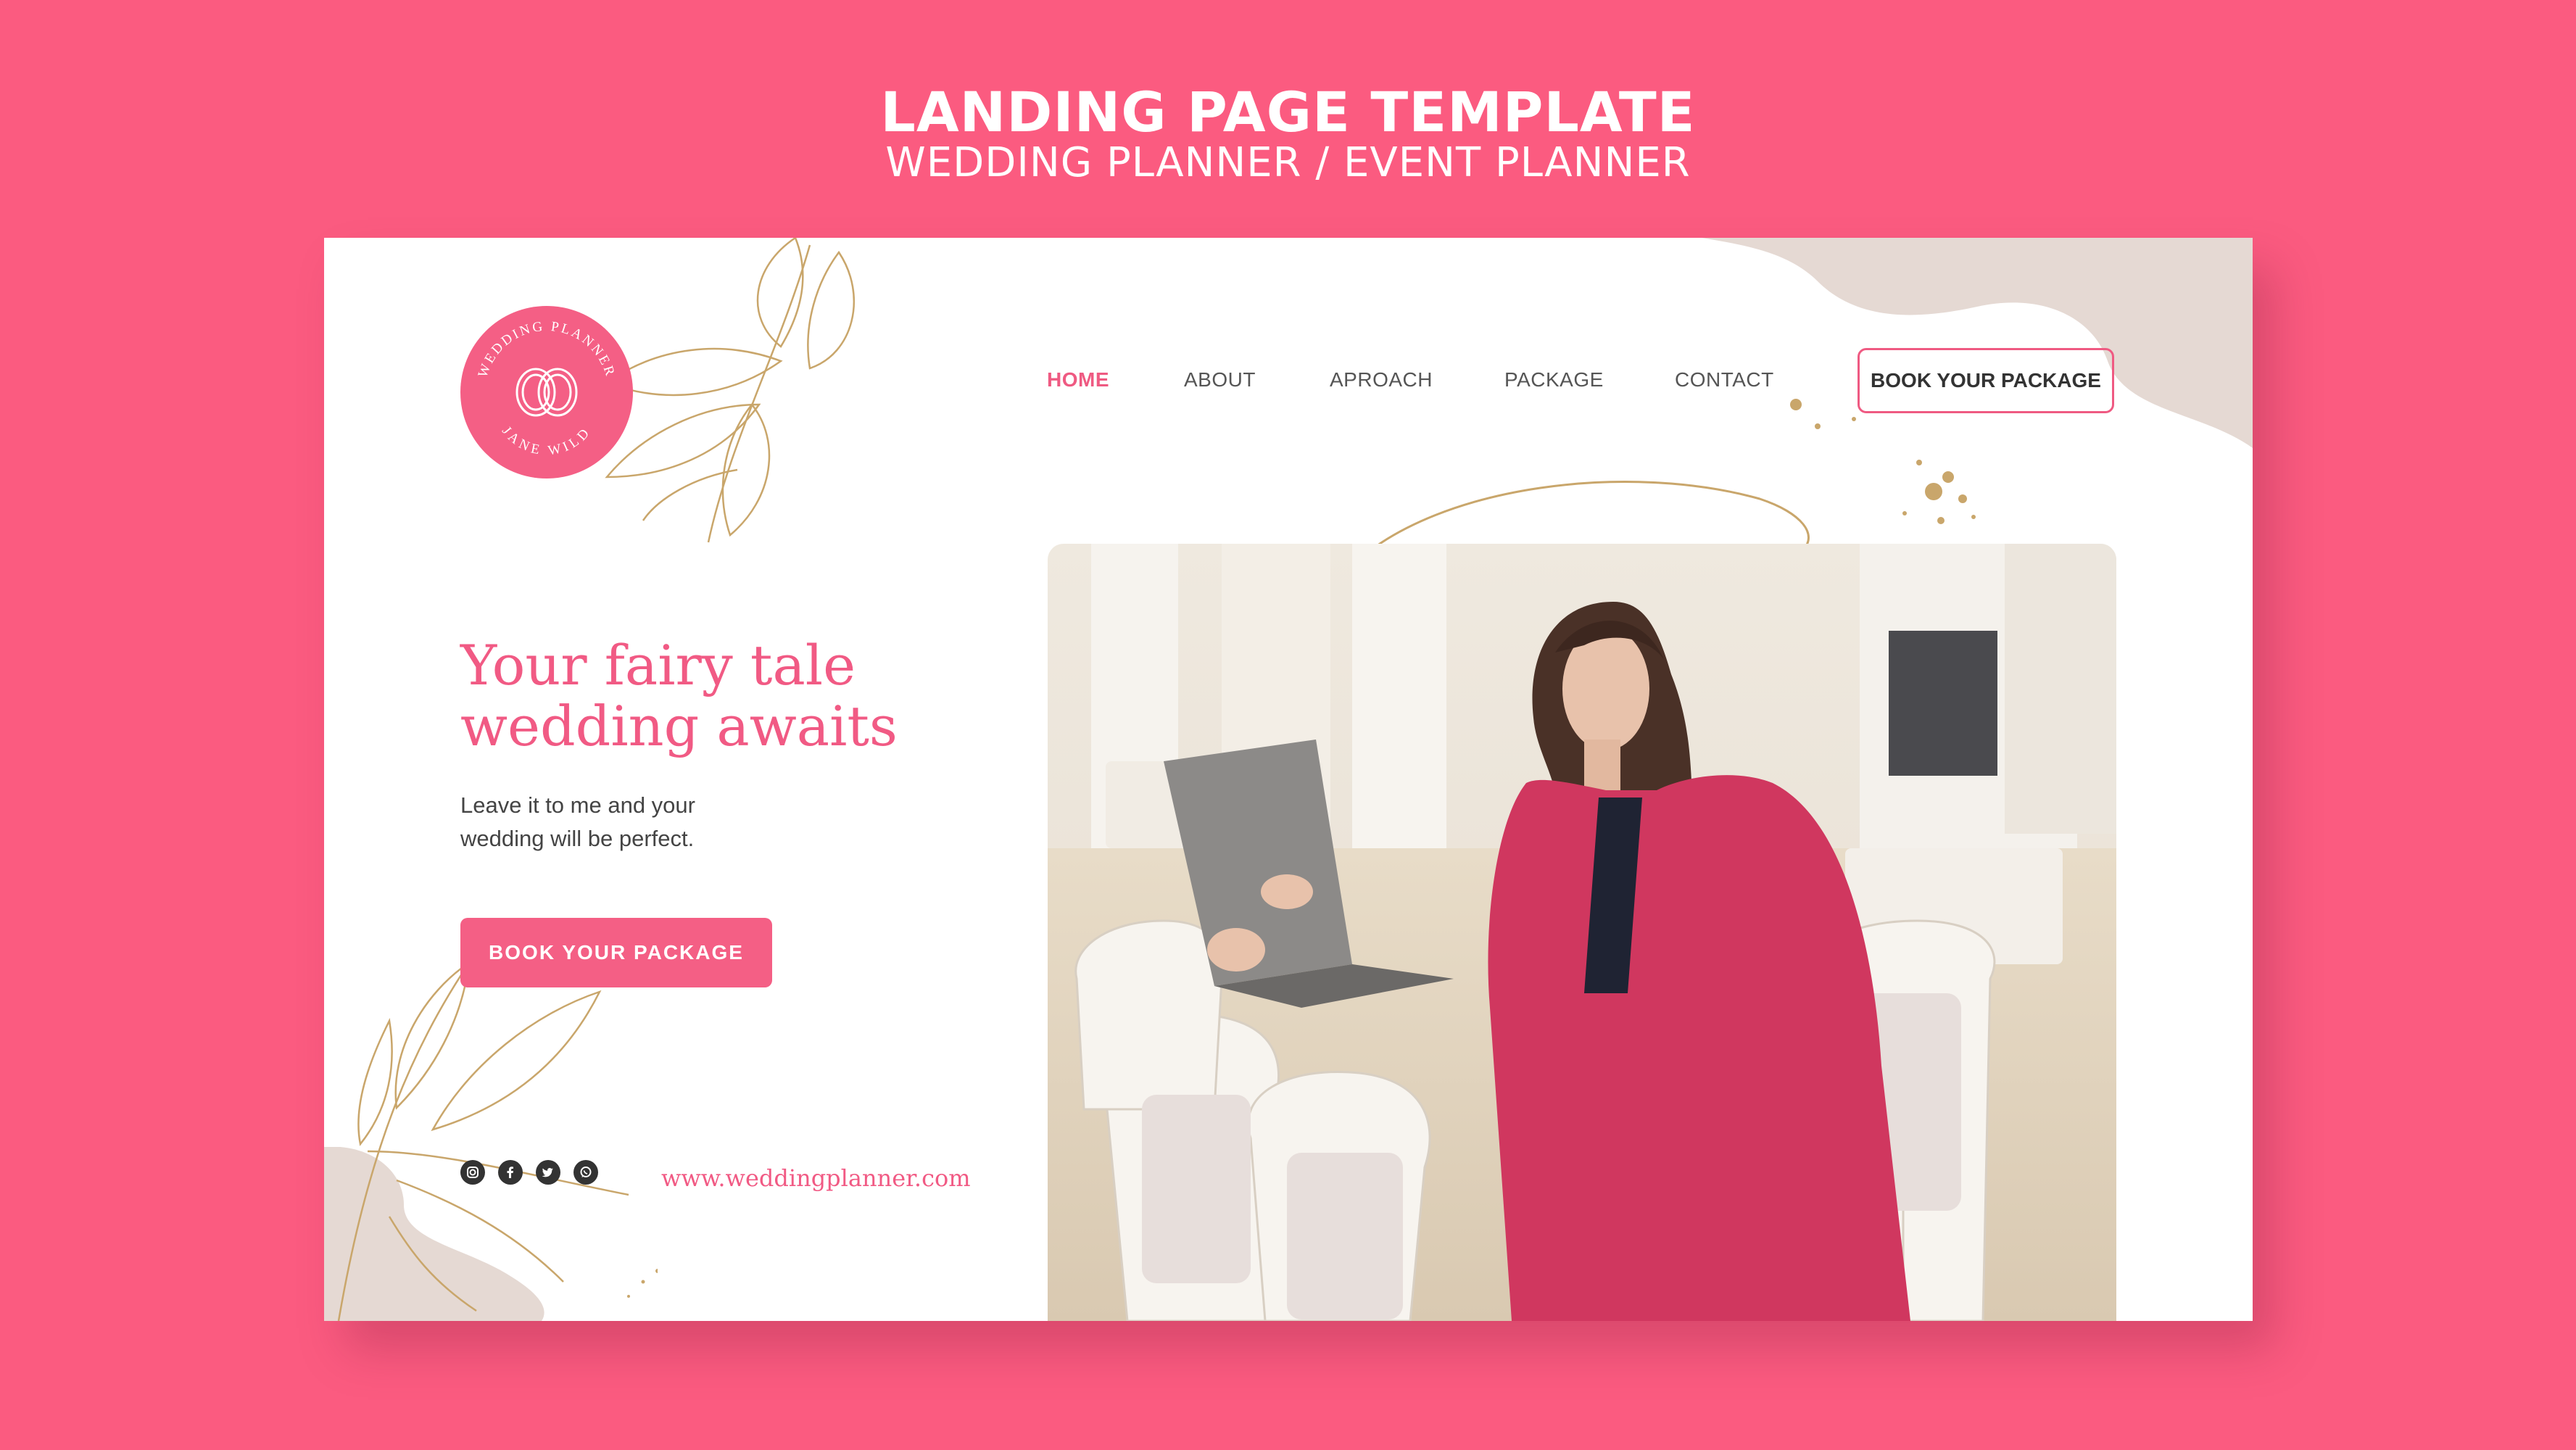  I want to click on nav-package: PACKAGE, so click(1554, 380).